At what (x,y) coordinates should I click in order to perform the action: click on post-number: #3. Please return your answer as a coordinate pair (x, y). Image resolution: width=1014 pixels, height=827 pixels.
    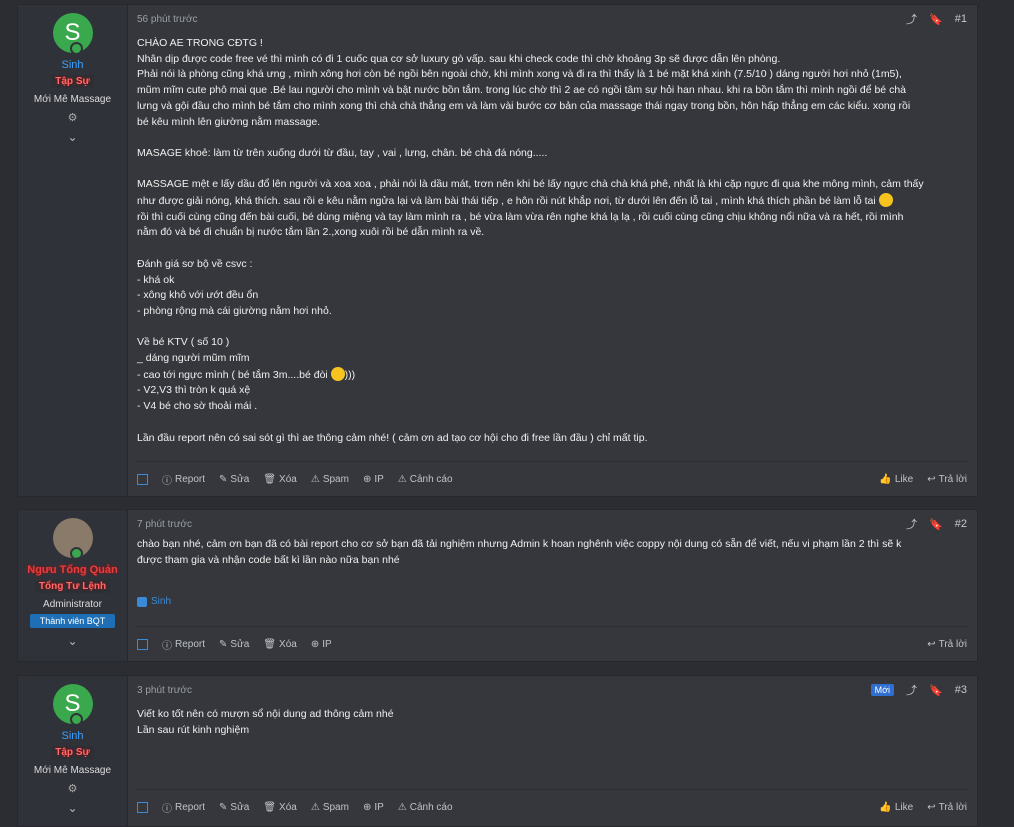
    Looking at the image, I should click on (961, 690).